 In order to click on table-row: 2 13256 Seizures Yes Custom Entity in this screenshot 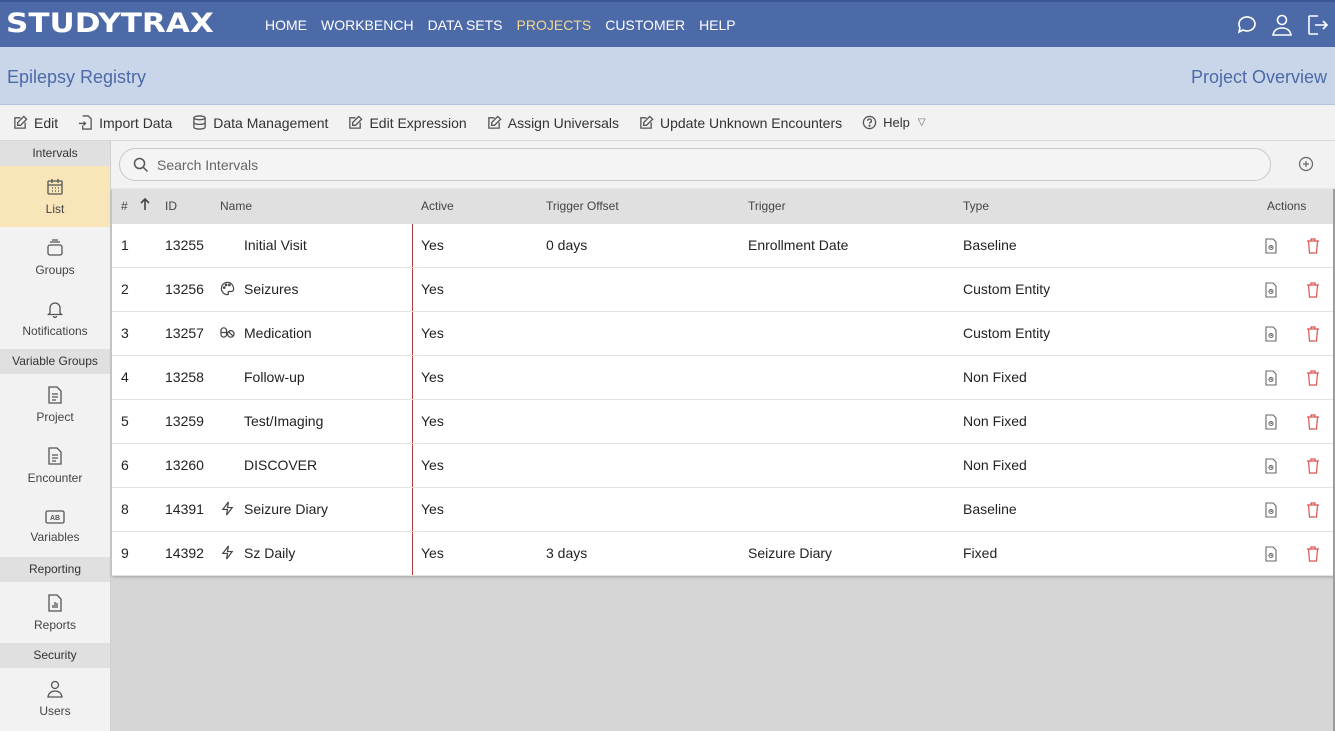, I will do `click(723, 290)`.